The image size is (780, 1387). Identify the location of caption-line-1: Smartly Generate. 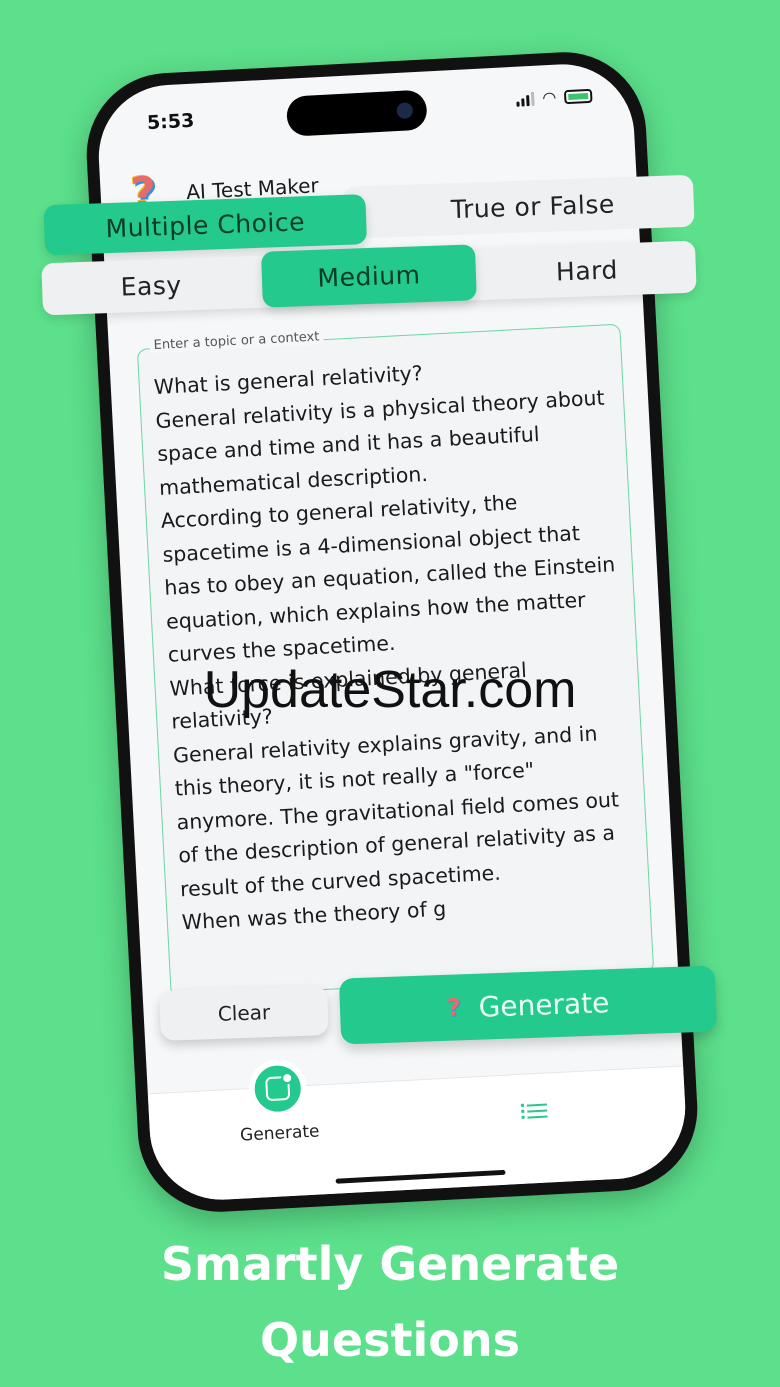
(390, 1264).